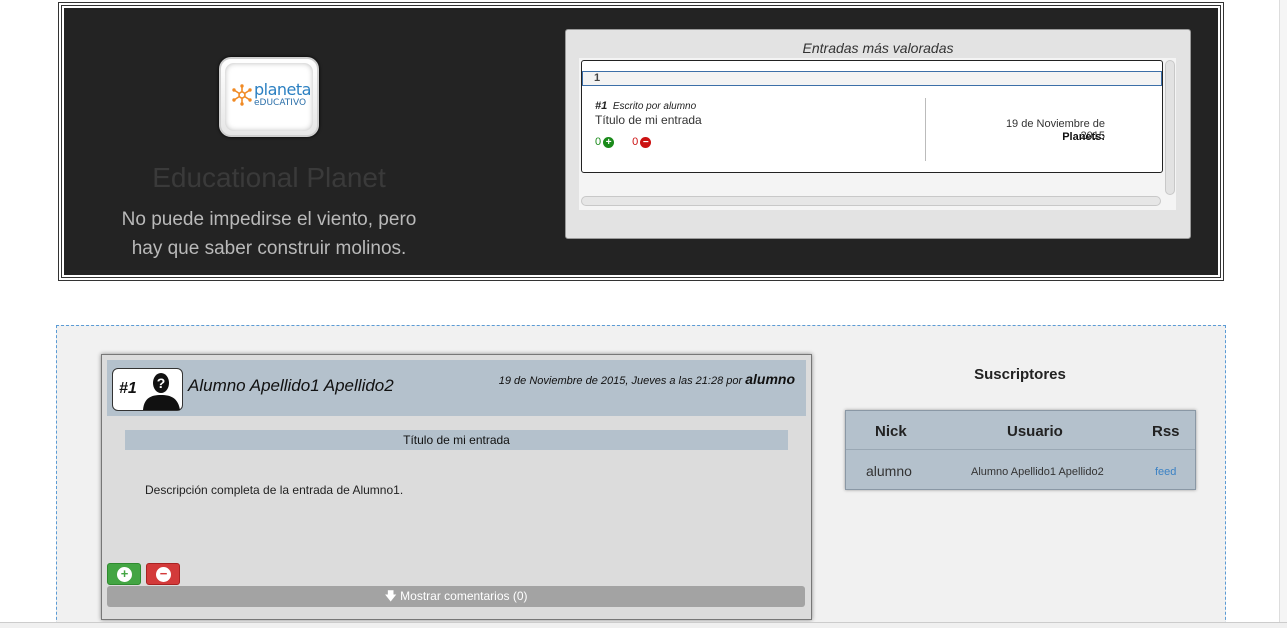  I want to click on top-rated-meta: #1 Escrito por alumno, so click(645, 106).